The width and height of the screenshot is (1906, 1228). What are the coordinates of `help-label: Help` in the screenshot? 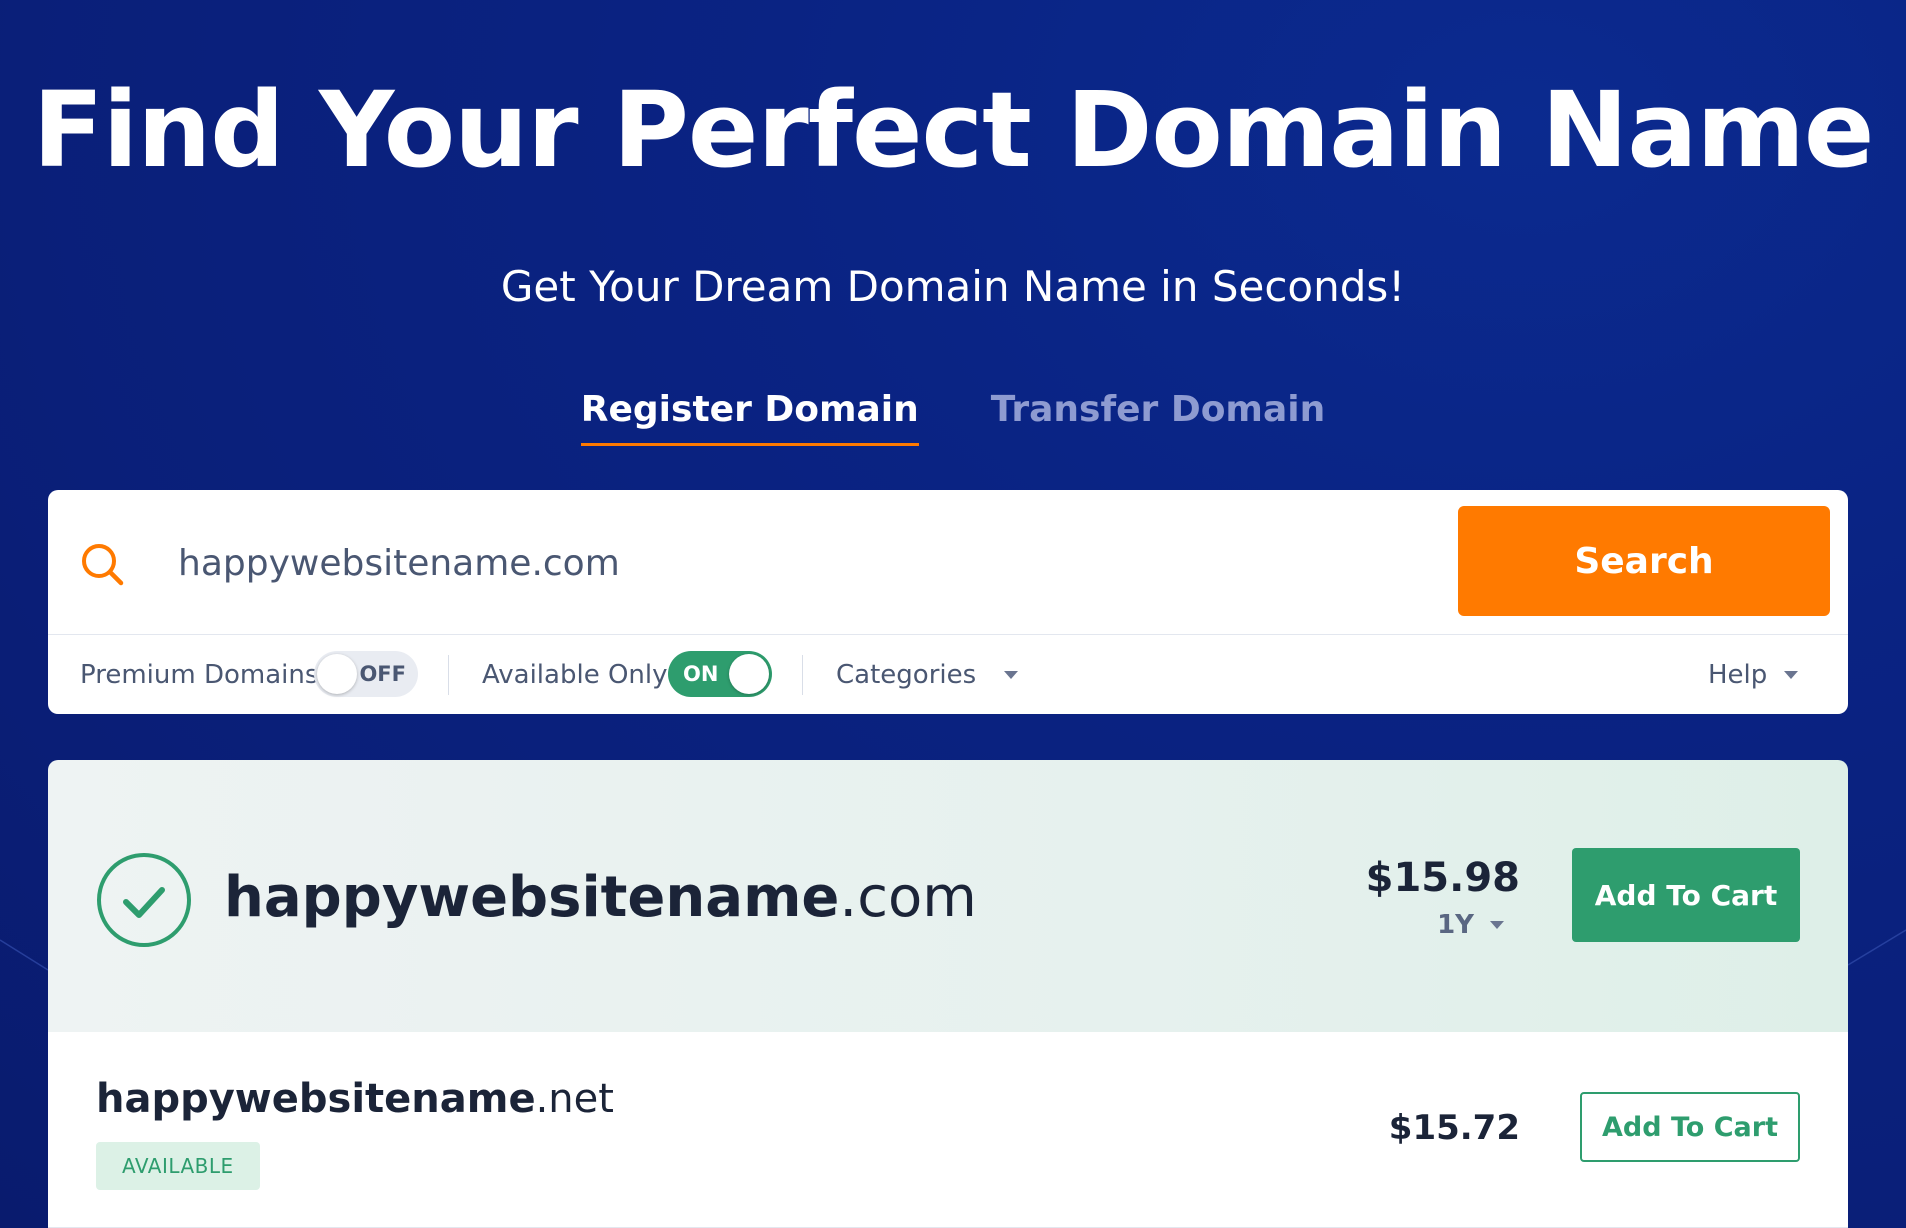 It's located at (1738, 675).